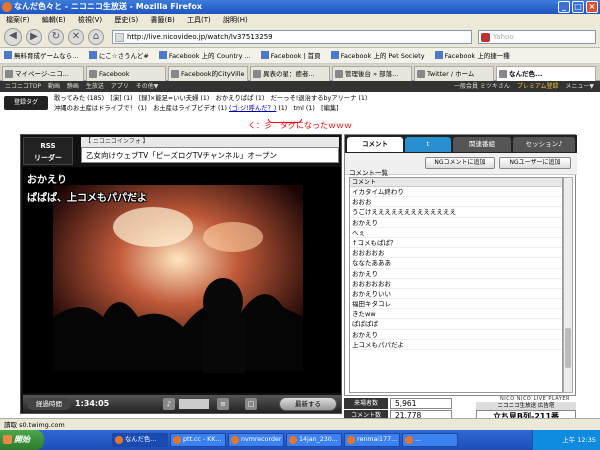 This screenshot has height=450, width=600. I want to click on close-button: ×, so click(592, 7).